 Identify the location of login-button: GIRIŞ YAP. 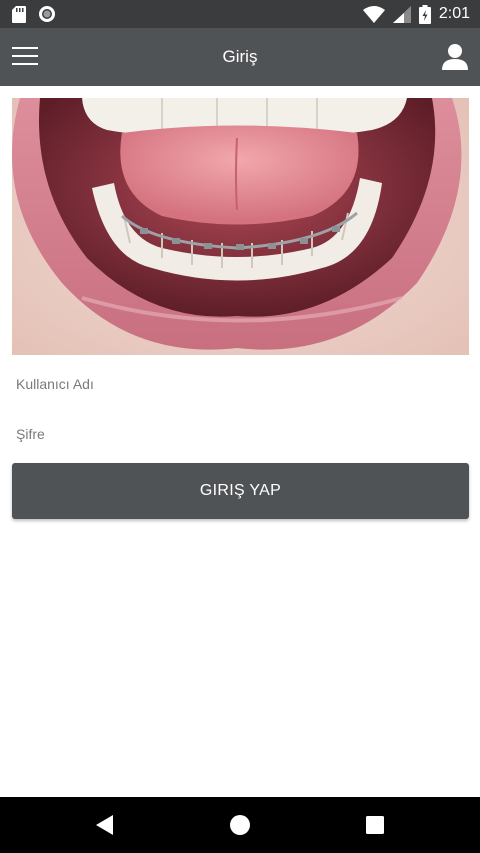
(240, 491).